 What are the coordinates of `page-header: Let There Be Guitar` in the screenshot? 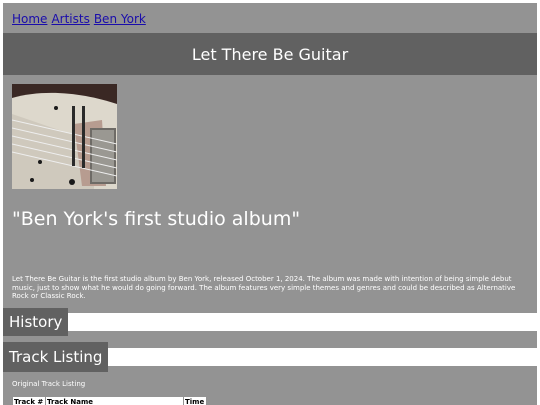 It's located at (270, 54).